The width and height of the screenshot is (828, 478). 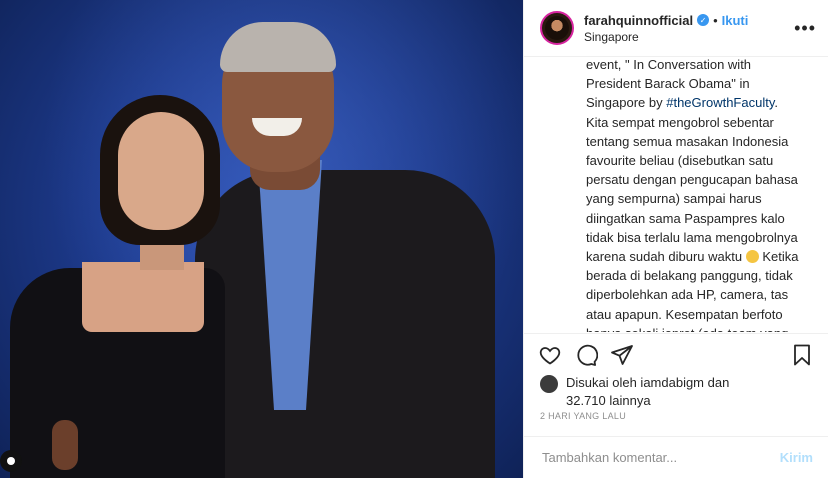 What do you see at coordinates (11, 461) in the screenshot?
I see `user-tag-icon` at bounding box center [11, 461].